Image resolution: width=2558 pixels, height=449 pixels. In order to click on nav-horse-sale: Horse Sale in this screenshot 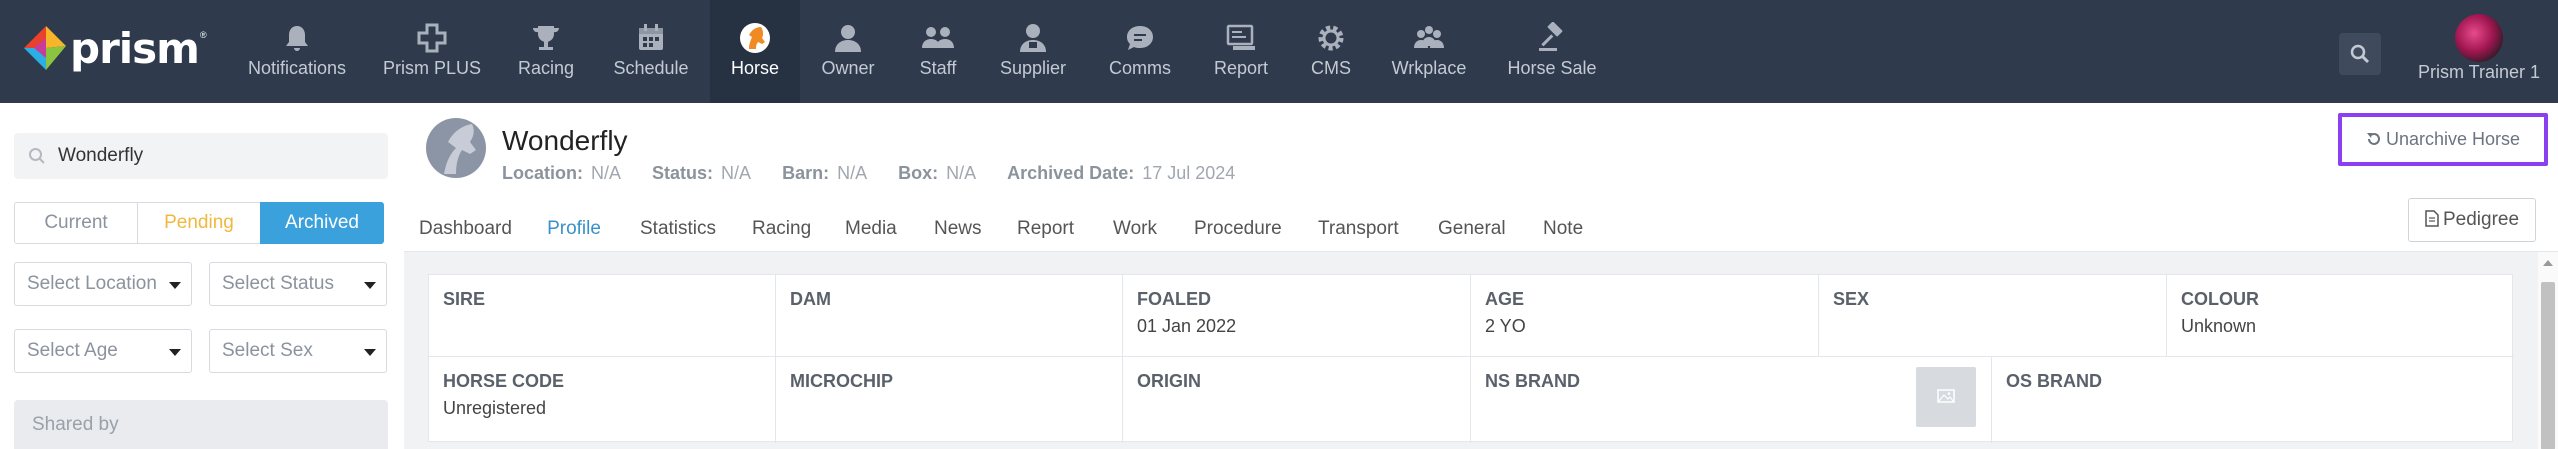, I will do `click(1552, 51)`.